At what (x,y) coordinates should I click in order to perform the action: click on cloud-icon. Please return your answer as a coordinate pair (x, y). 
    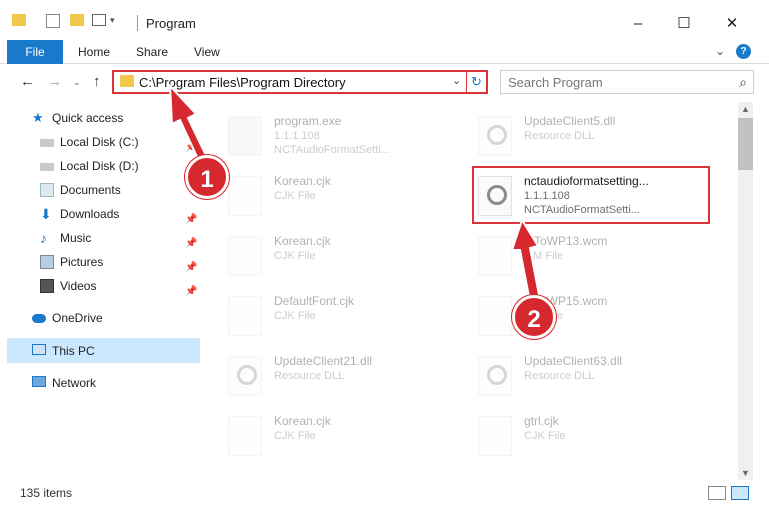
    Looking at the image, I should click on (39, 318).